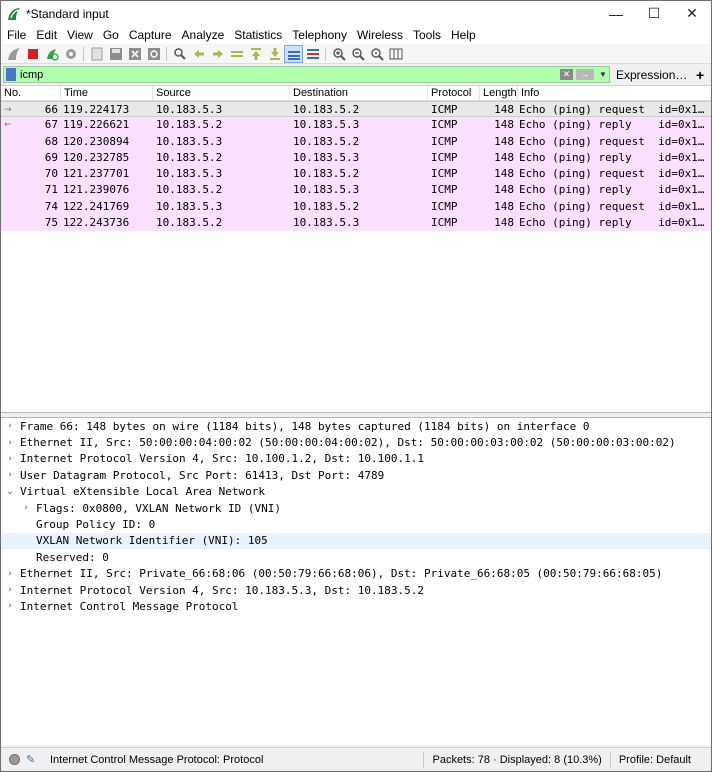 Image resolution: width=712 pixels, height=772 pixels. I want to click on menu-statistics: Statistics, so click(258, 35).